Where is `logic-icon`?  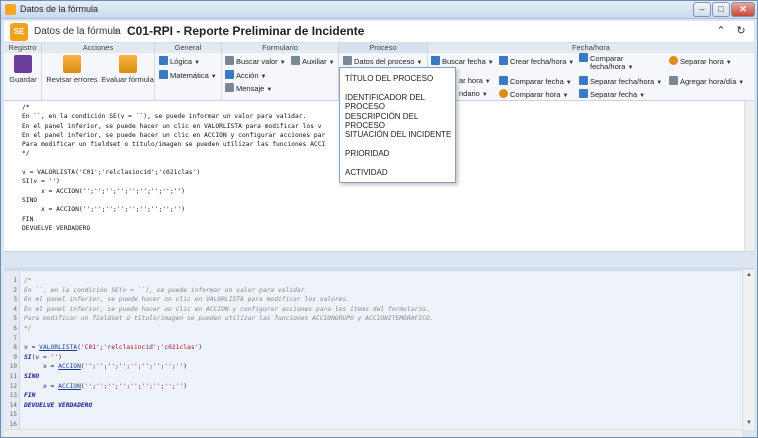
logic-icon is located at coordinates (163, 60).